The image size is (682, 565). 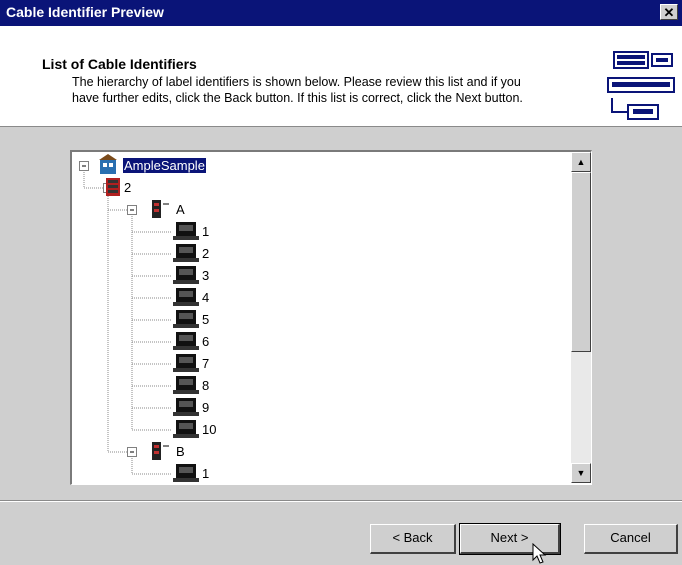 What do you see at coordinates (581, 162) in the screenshot?
I see `scroll-up-button: ▲` at bounding box center [581, 162].